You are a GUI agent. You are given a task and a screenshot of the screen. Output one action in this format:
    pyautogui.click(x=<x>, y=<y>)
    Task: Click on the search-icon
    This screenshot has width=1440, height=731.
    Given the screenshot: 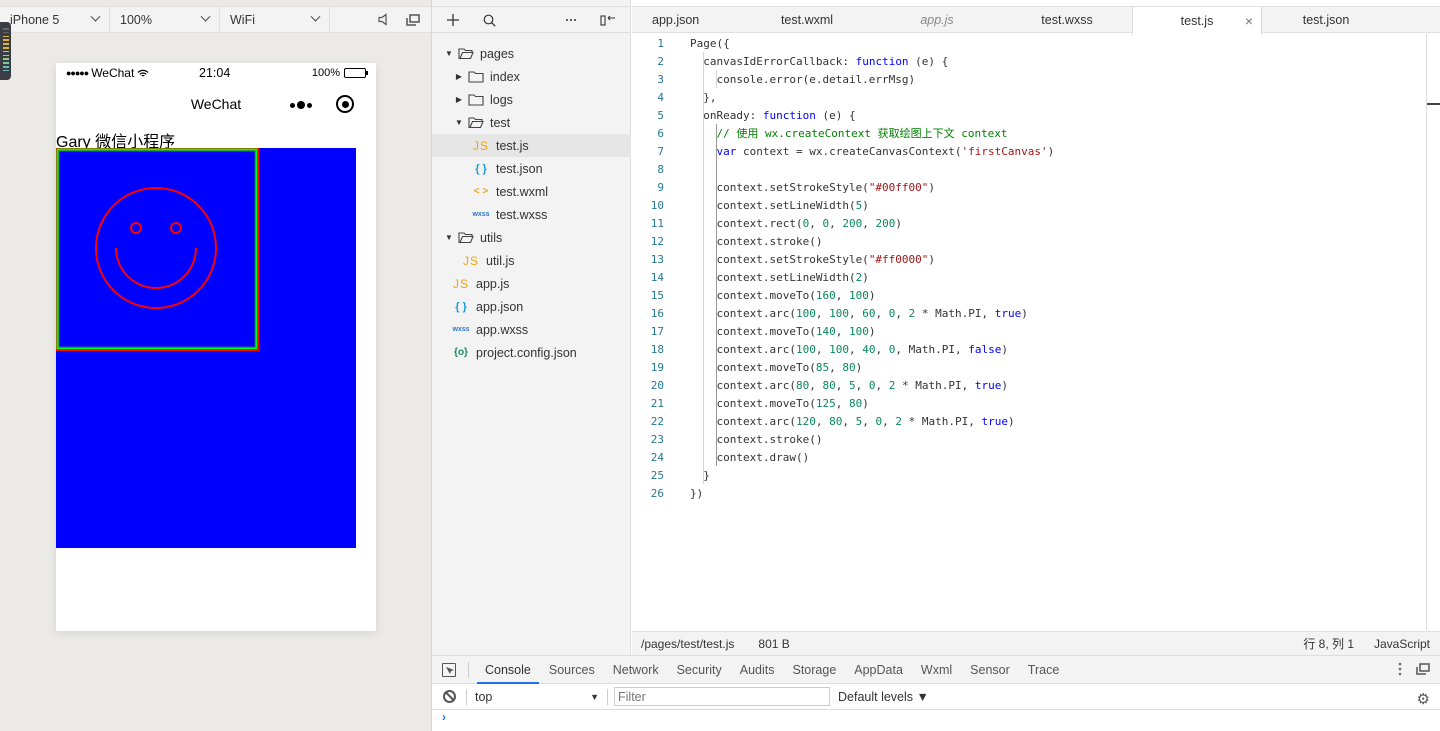 What is the action you would take?
    pyautogui.click(x=489, y=20)
    